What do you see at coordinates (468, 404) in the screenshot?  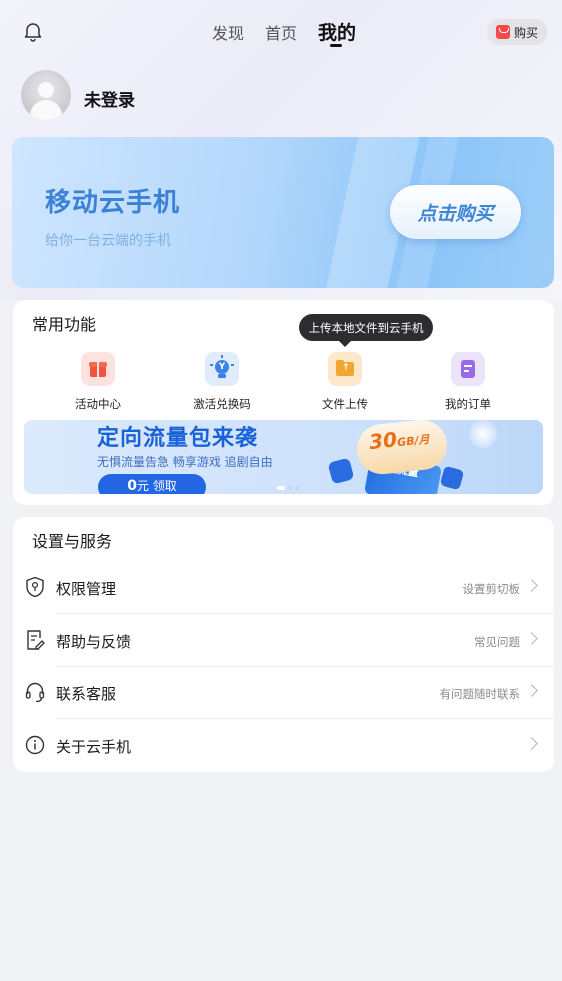 I see `function-label: 我的订单` at bounding box center [468, 404].